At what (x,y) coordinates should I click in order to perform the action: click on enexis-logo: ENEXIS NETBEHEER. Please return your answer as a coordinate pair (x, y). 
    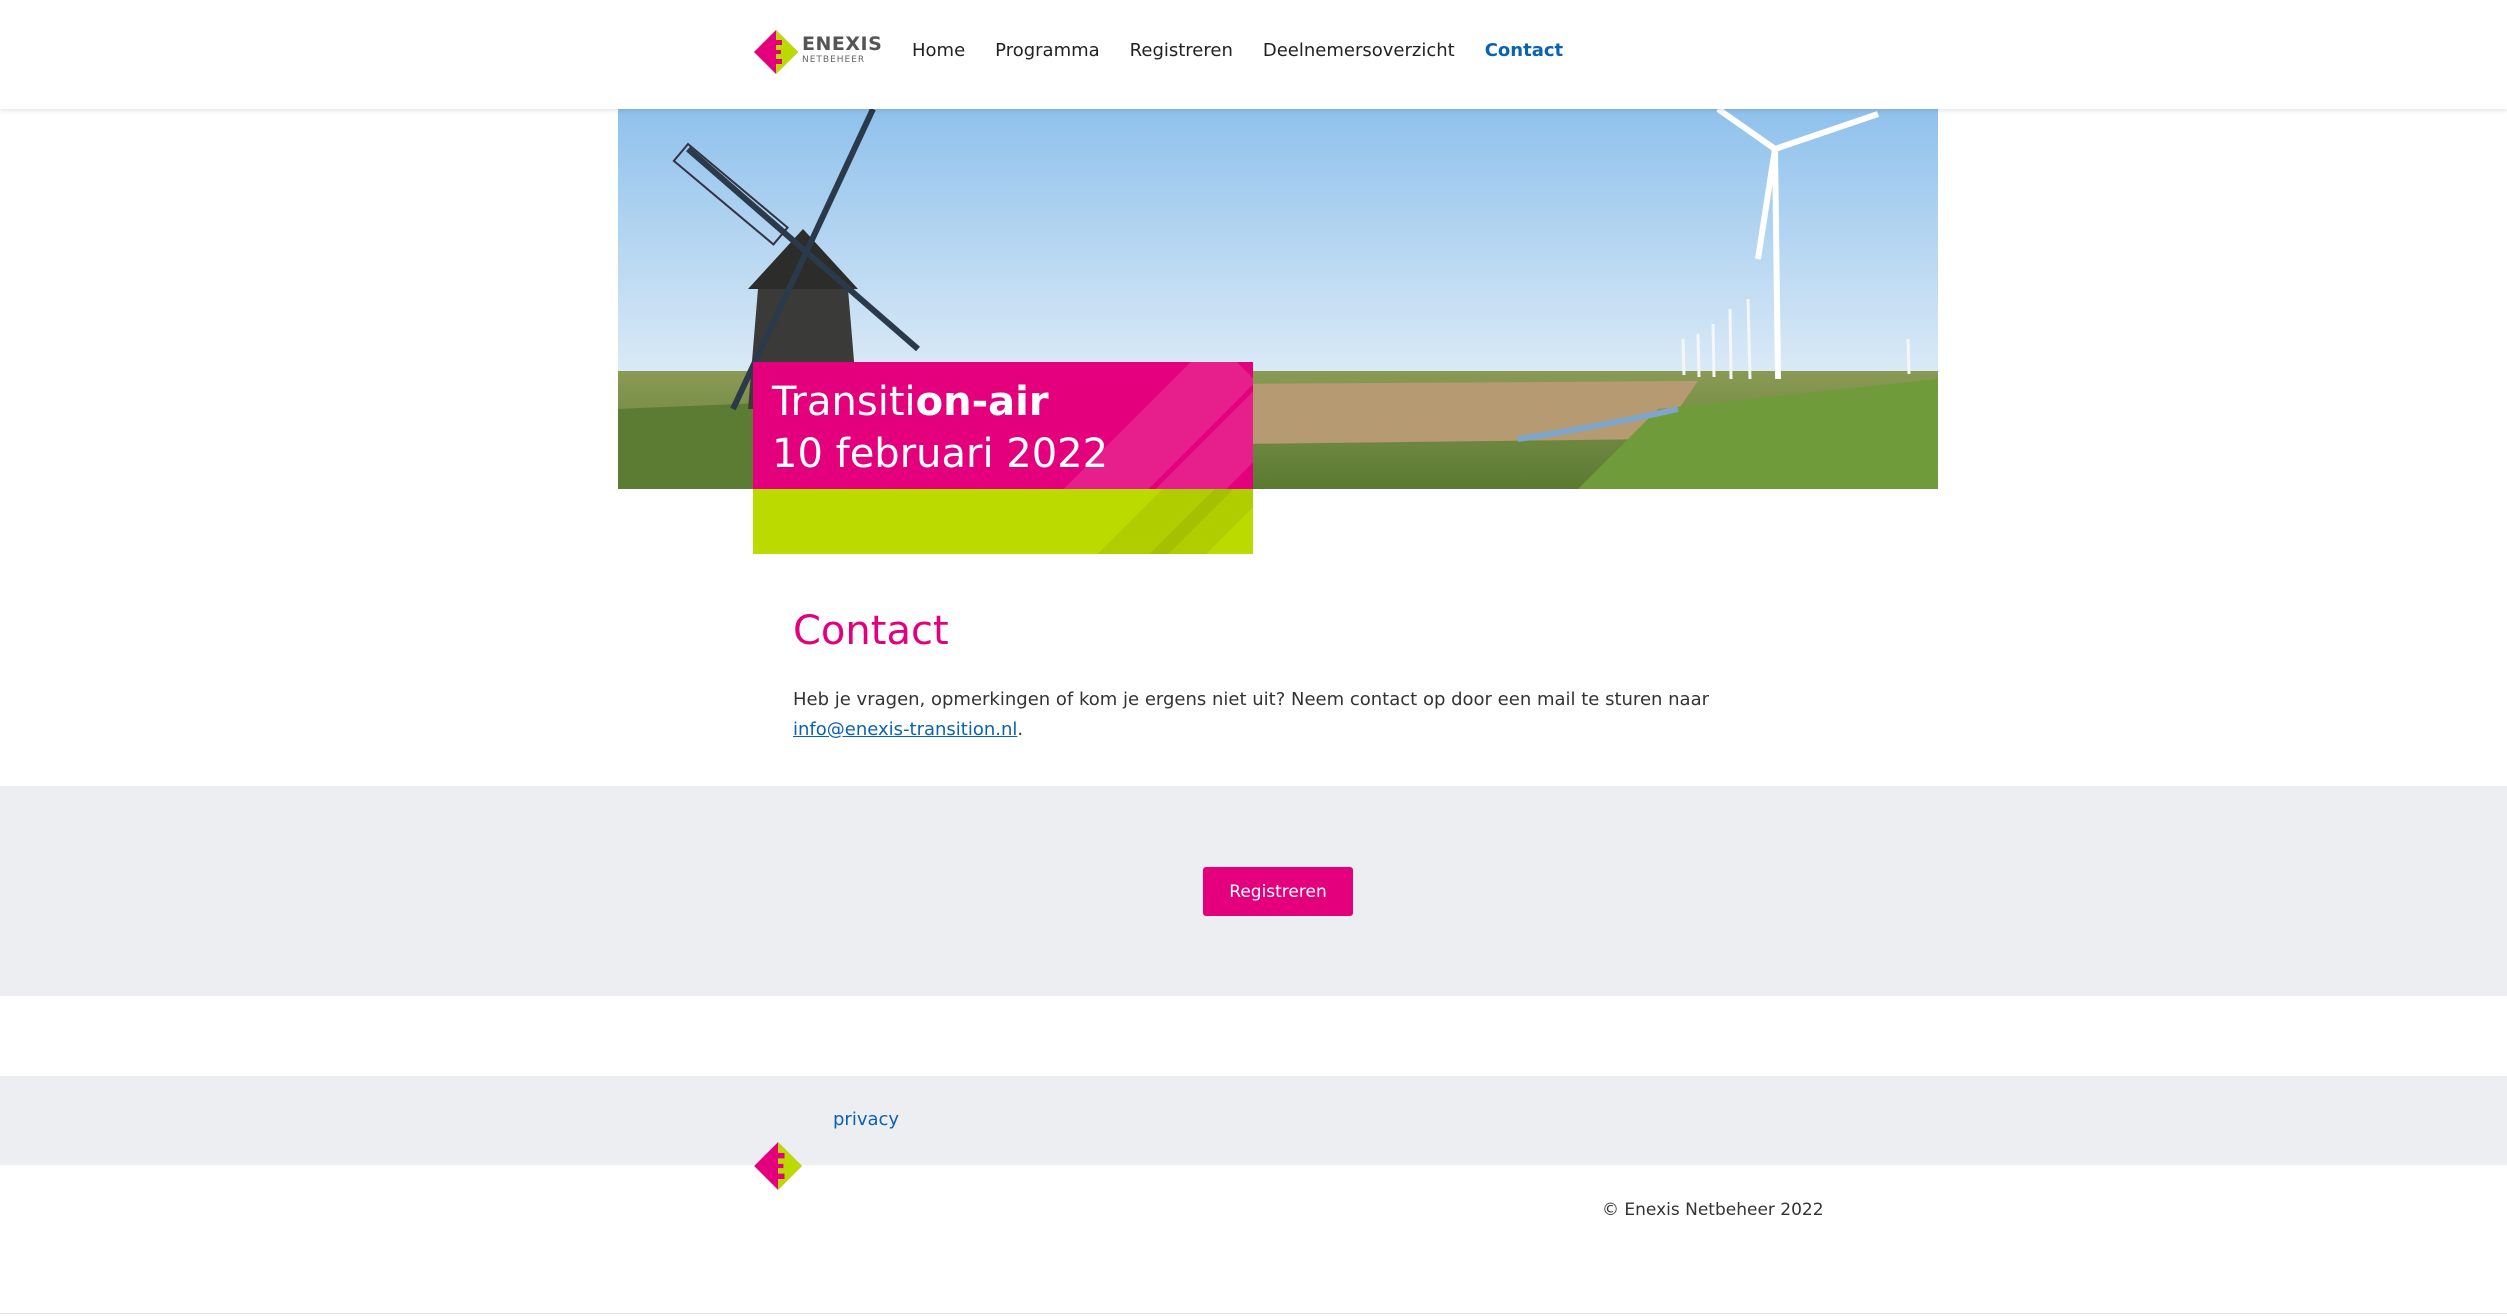
    Looking at the image, I should click on (817, 53).